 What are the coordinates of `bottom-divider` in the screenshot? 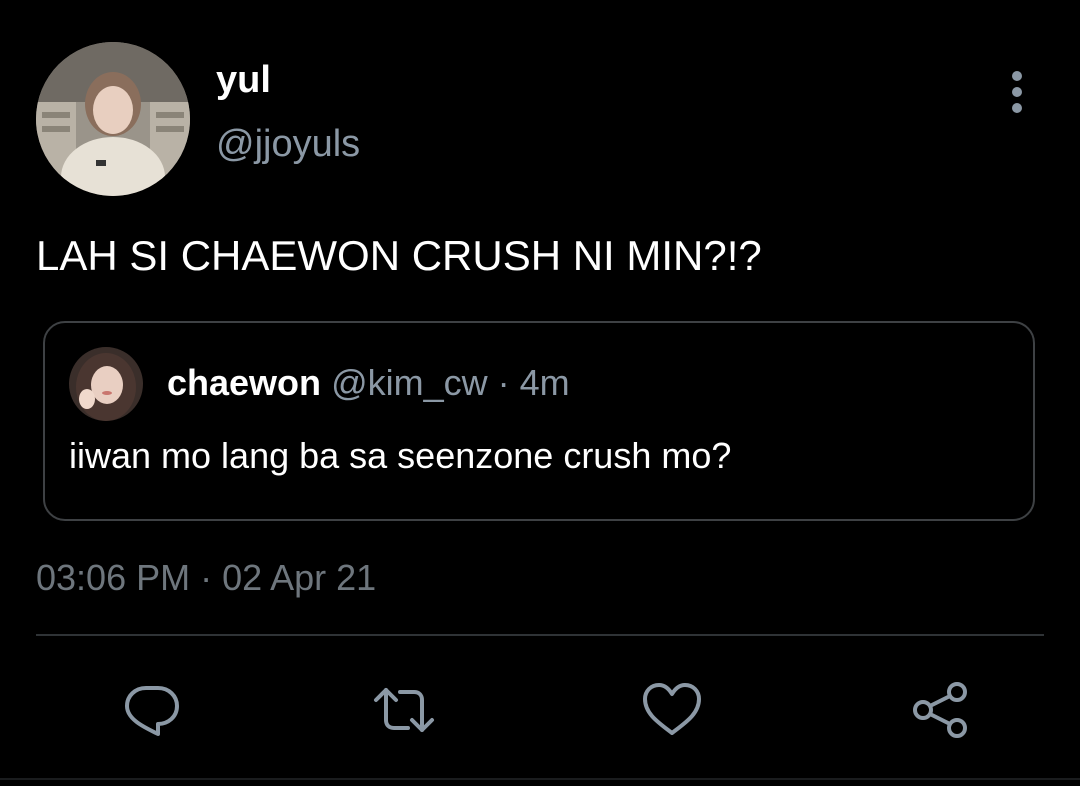 It's located at (540, 779).